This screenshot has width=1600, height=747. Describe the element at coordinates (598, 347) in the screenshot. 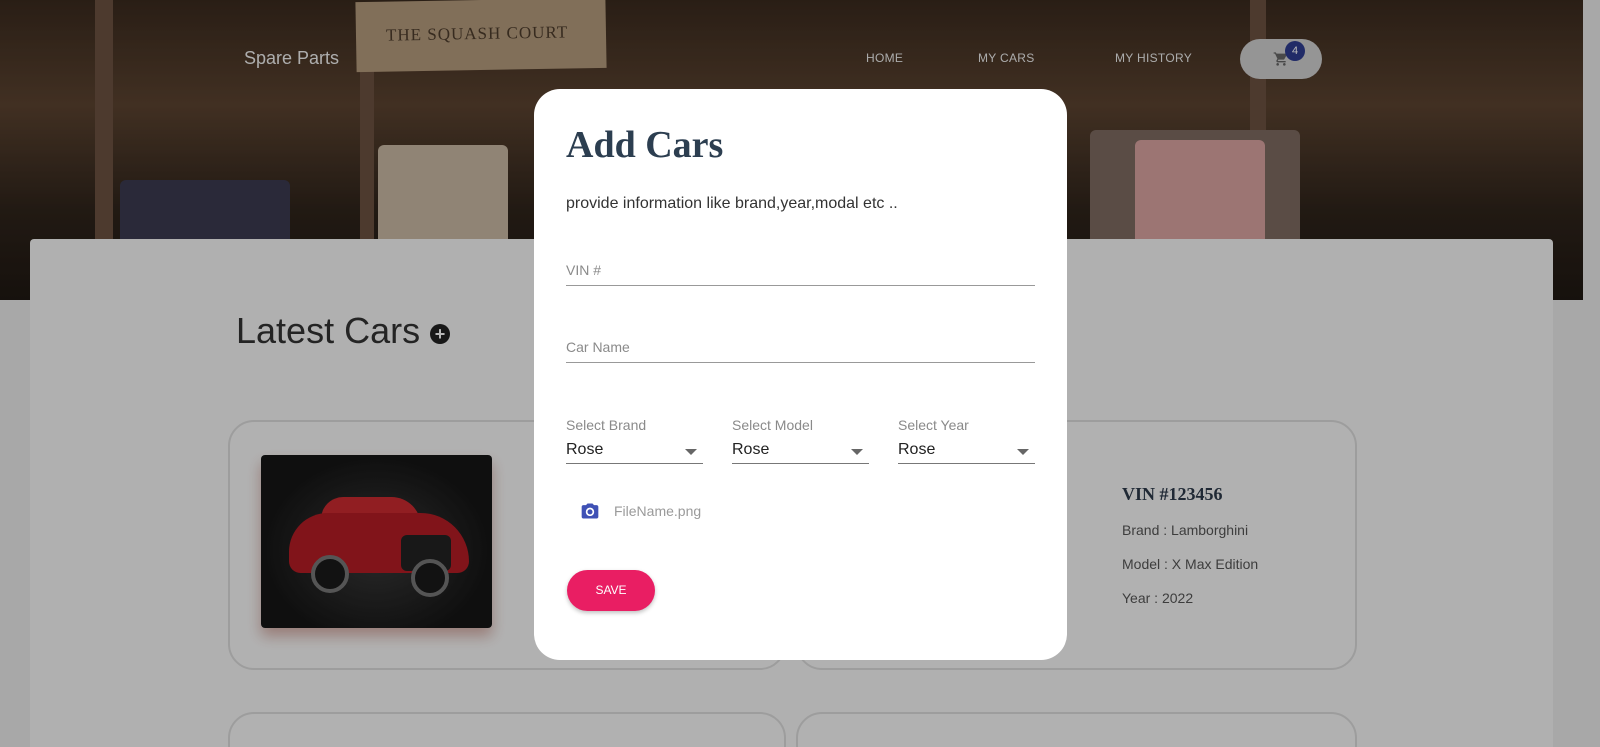

I see `car-name-placeholder: Car Name` at that location.